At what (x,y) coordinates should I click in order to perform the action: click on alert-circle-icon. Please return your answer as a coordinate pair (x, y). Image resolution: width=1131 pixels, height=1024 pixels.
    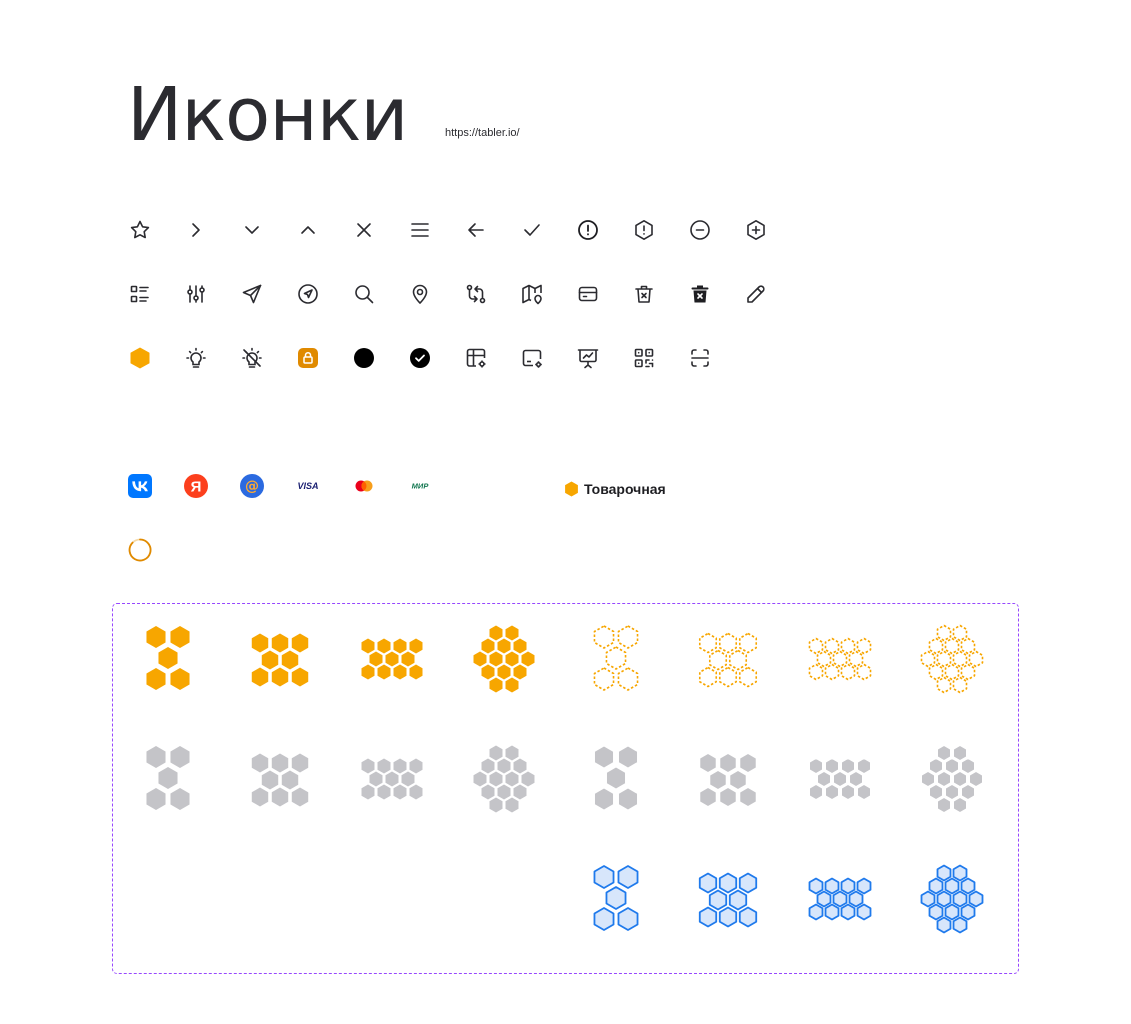
    Looking at the image, I should click on (588, 230).